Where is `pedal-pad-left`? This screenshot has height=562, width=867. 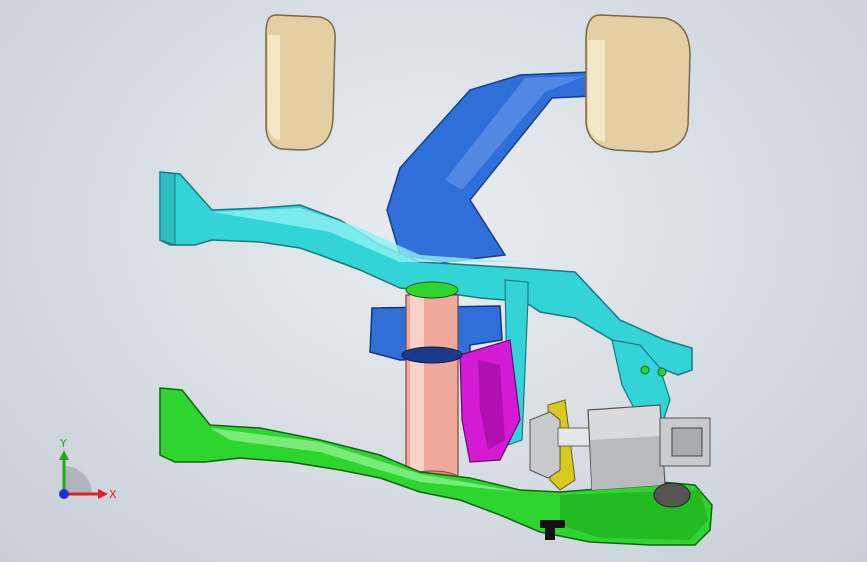 pedal-pad-left is located at coordinates (300, 82).